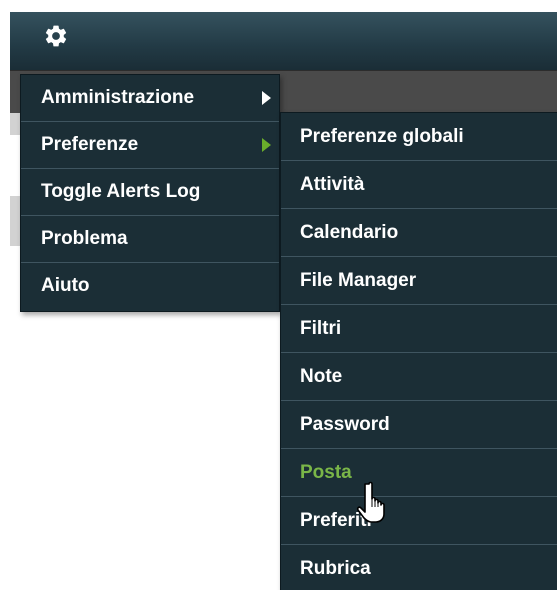  Describe the element at coordinates (419, 473) in the screenshot. I see `submenu-item-posta: Posta` at that location.